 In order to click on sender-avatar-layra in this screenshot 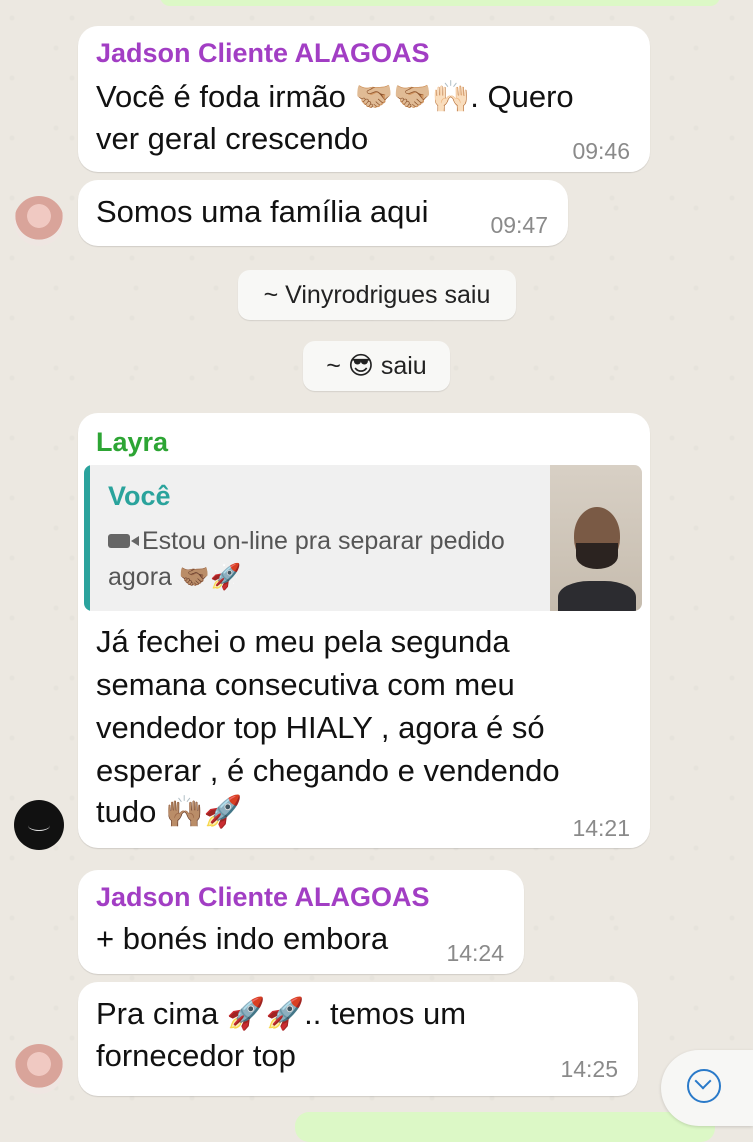, I will do `click(39, 825)`.